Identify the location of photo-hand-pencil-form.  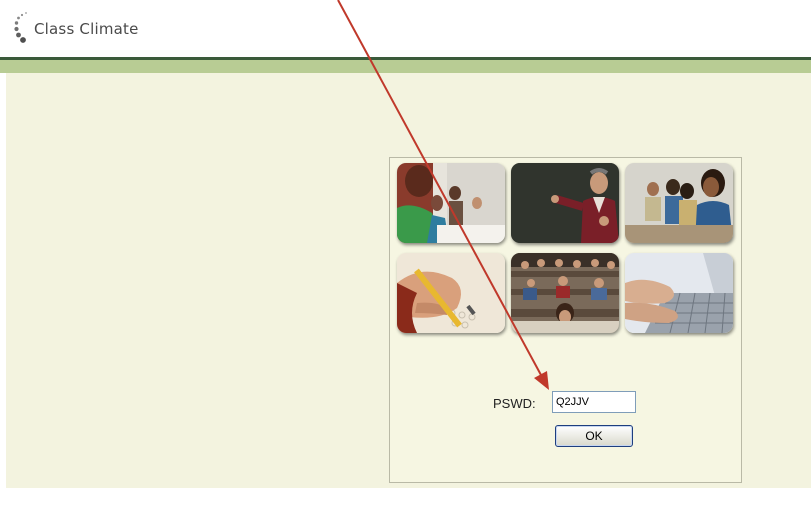
(451, 293).